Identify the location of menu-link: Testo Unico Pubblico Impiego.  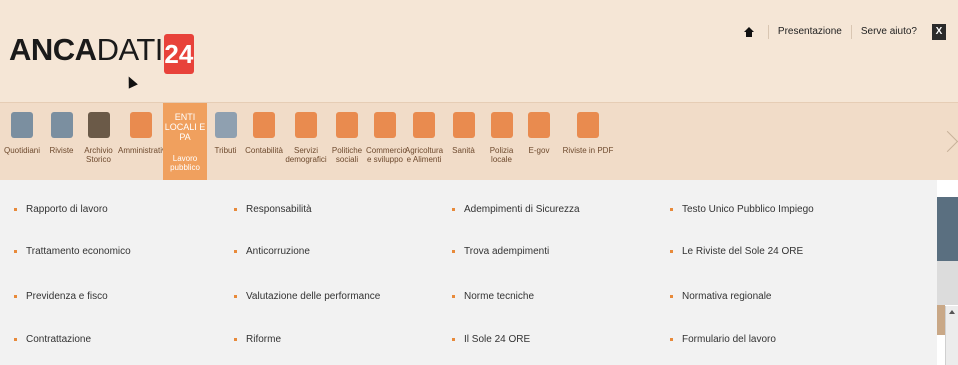
(742, 209).